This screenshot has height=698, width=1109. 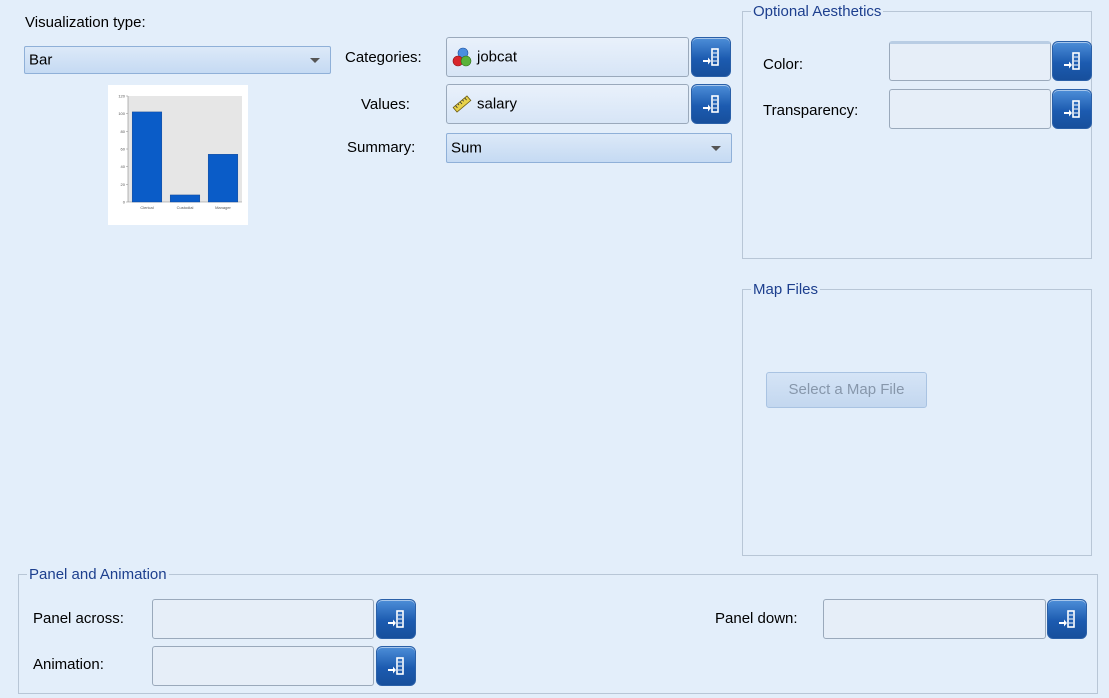 I want to click on color-pick-button, so click(x=1072, y=61).